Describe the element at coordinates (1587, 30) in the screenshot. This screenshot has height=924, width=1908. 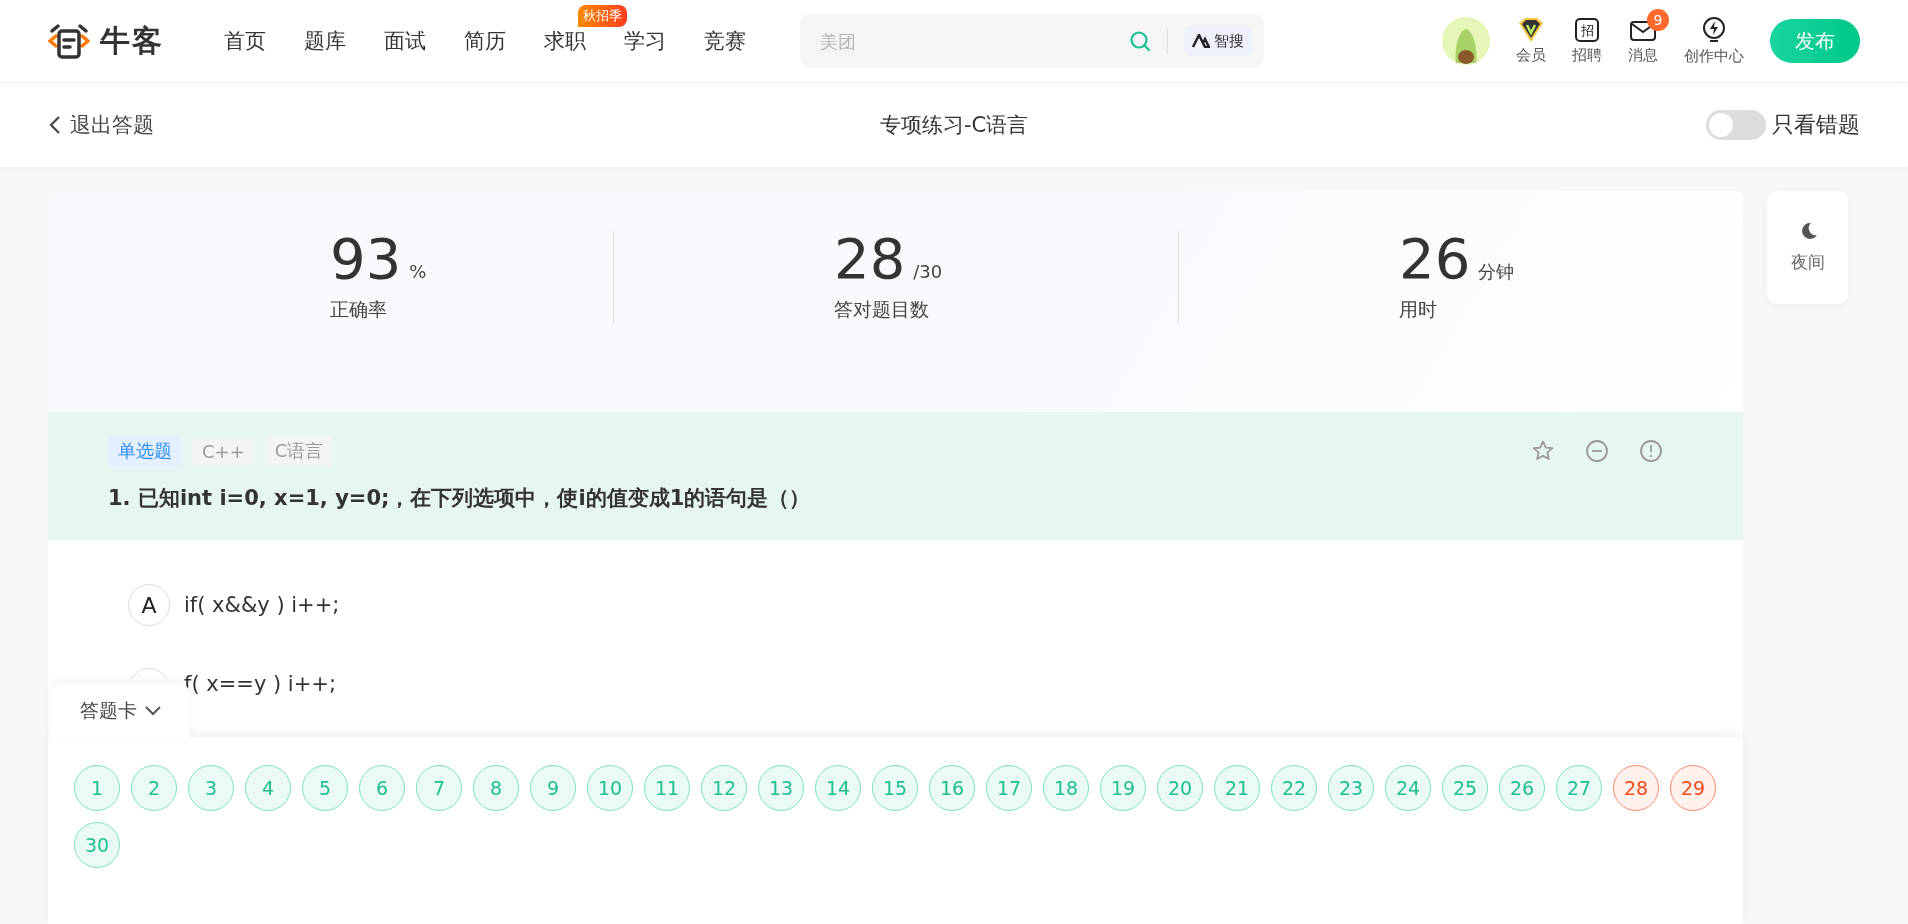
I see `recruit-icon: 招` at that location.